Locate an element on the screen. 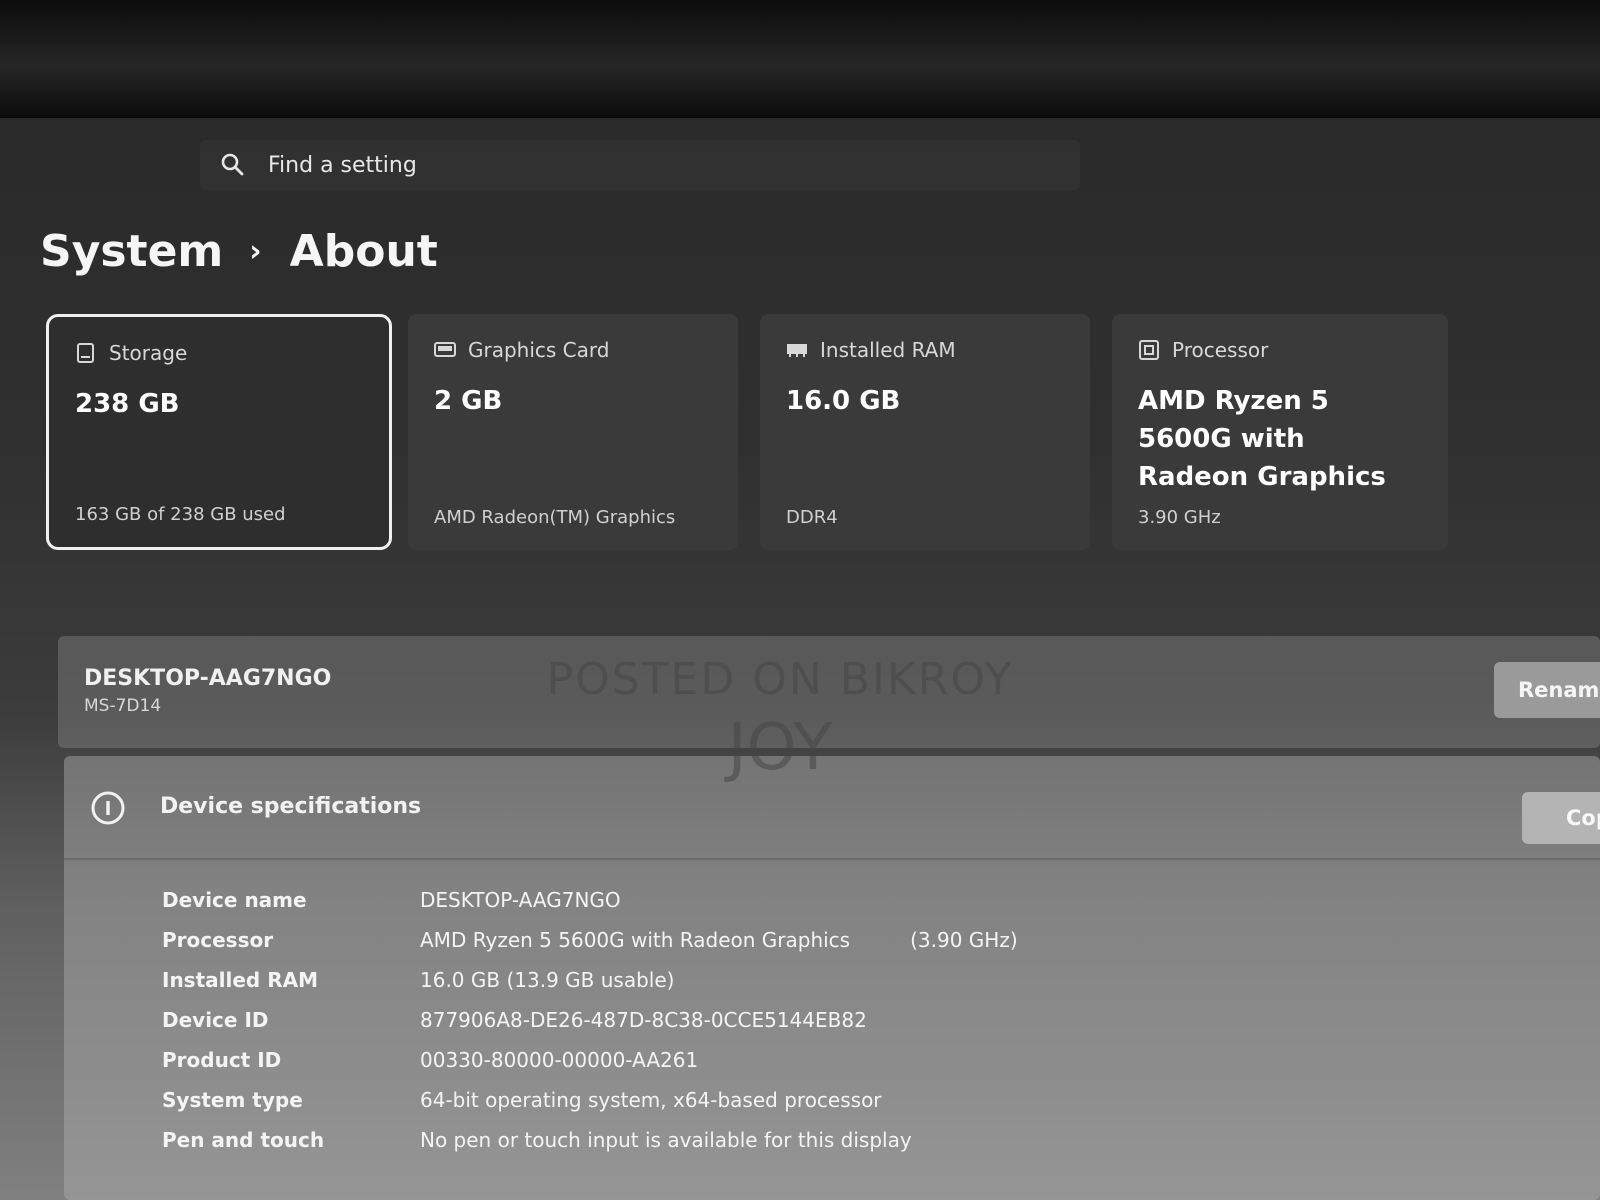 This screenshot has width=1600, height=1200. watermark-line: POSTED ON BIKROY is located at coordinates (780, 679).